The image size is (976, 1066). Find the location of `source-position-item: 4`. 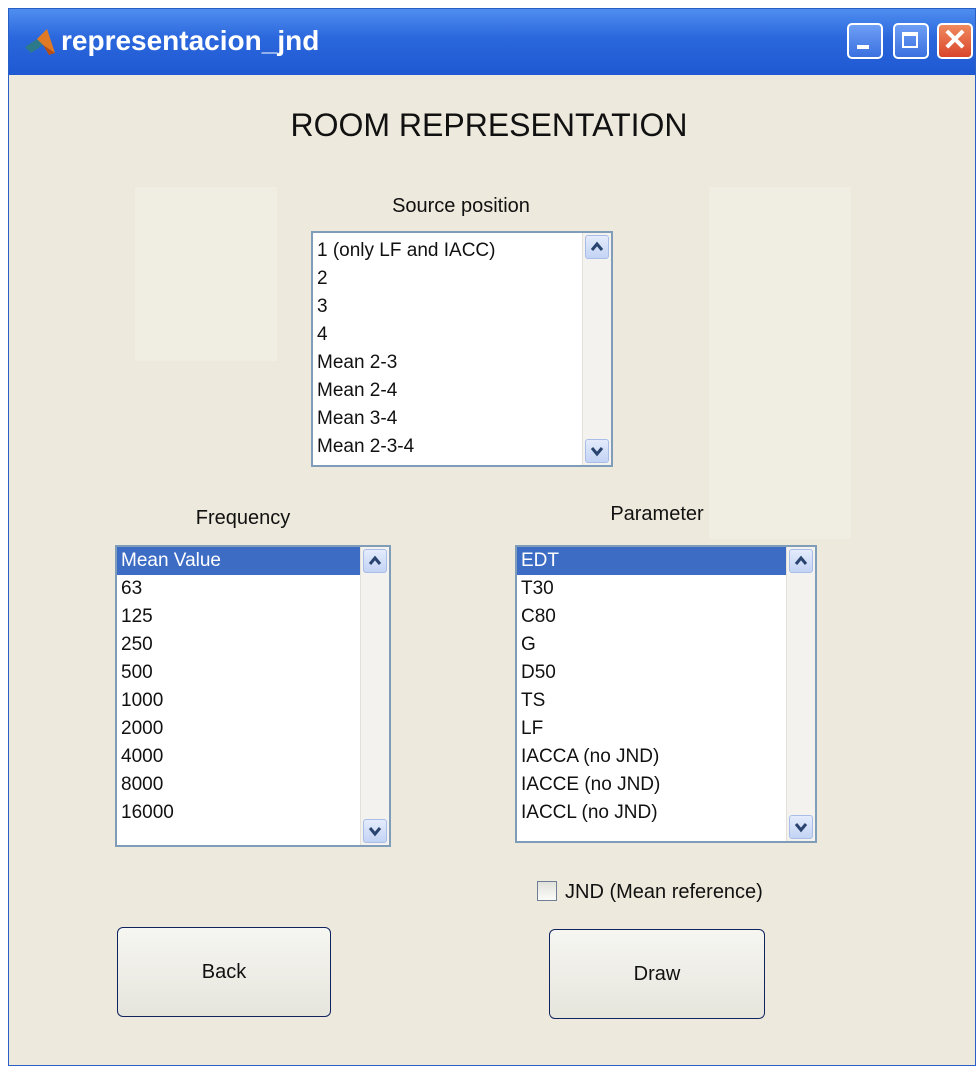

source-position-item: 4 is located at coordinates (448, 335).